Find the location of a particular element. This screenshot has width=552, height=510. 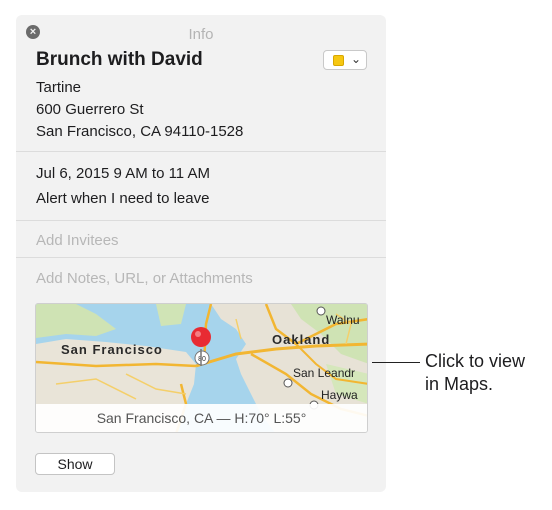

callout-line is located at coordinates (396, 362).